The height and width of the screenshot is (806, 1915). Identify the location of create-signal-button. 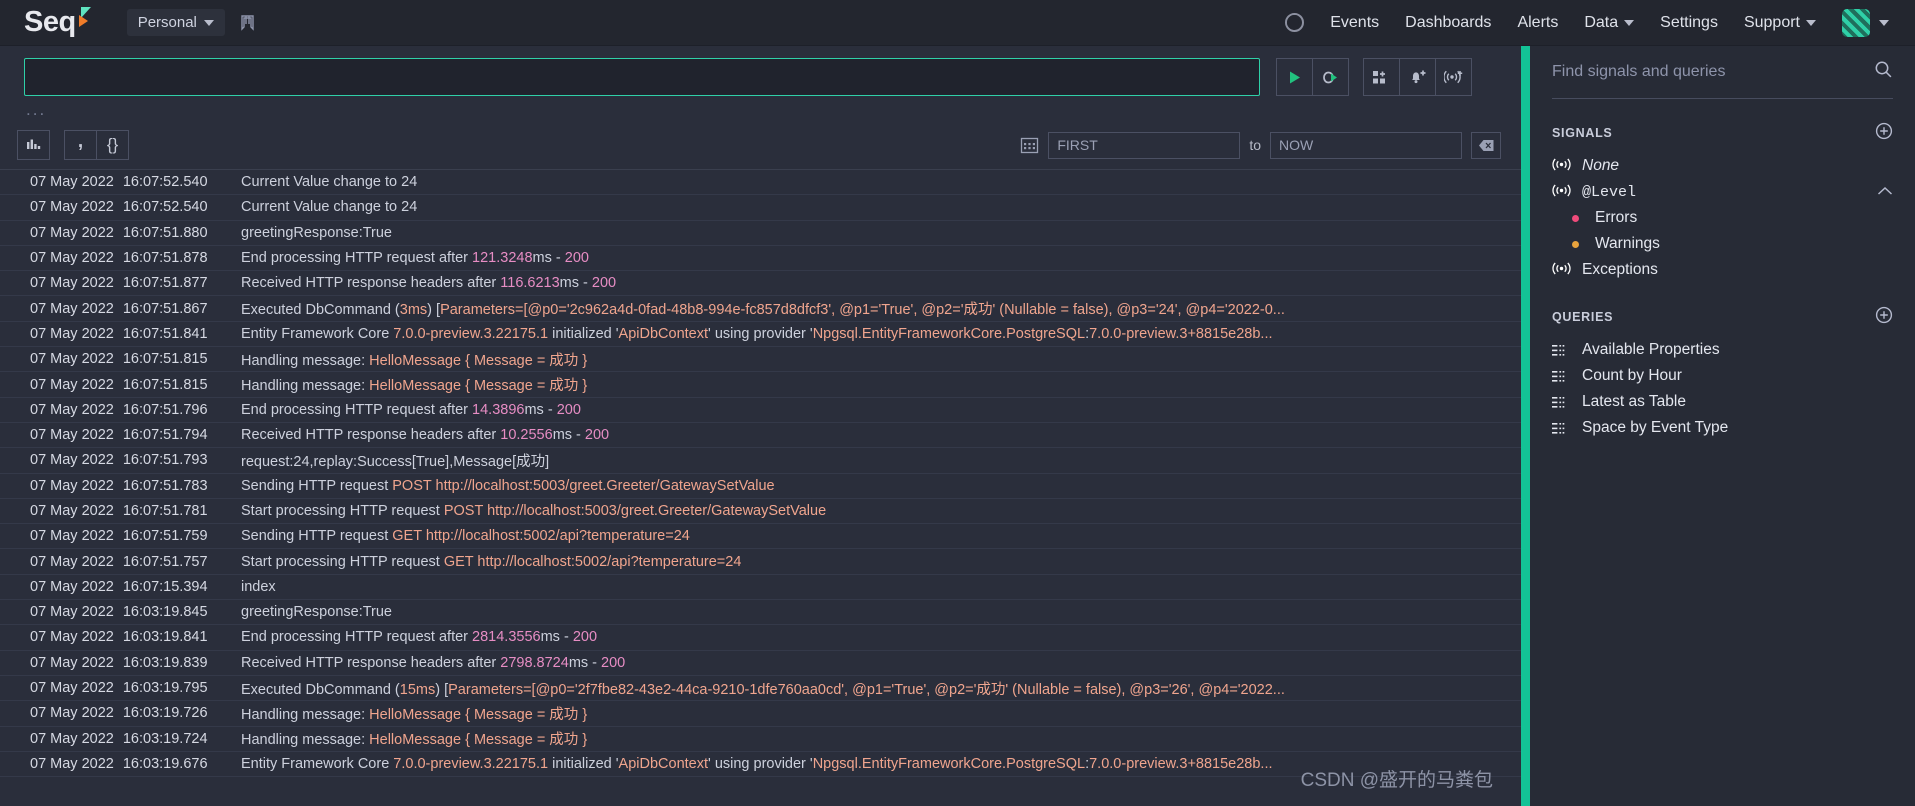
(1453, 77).